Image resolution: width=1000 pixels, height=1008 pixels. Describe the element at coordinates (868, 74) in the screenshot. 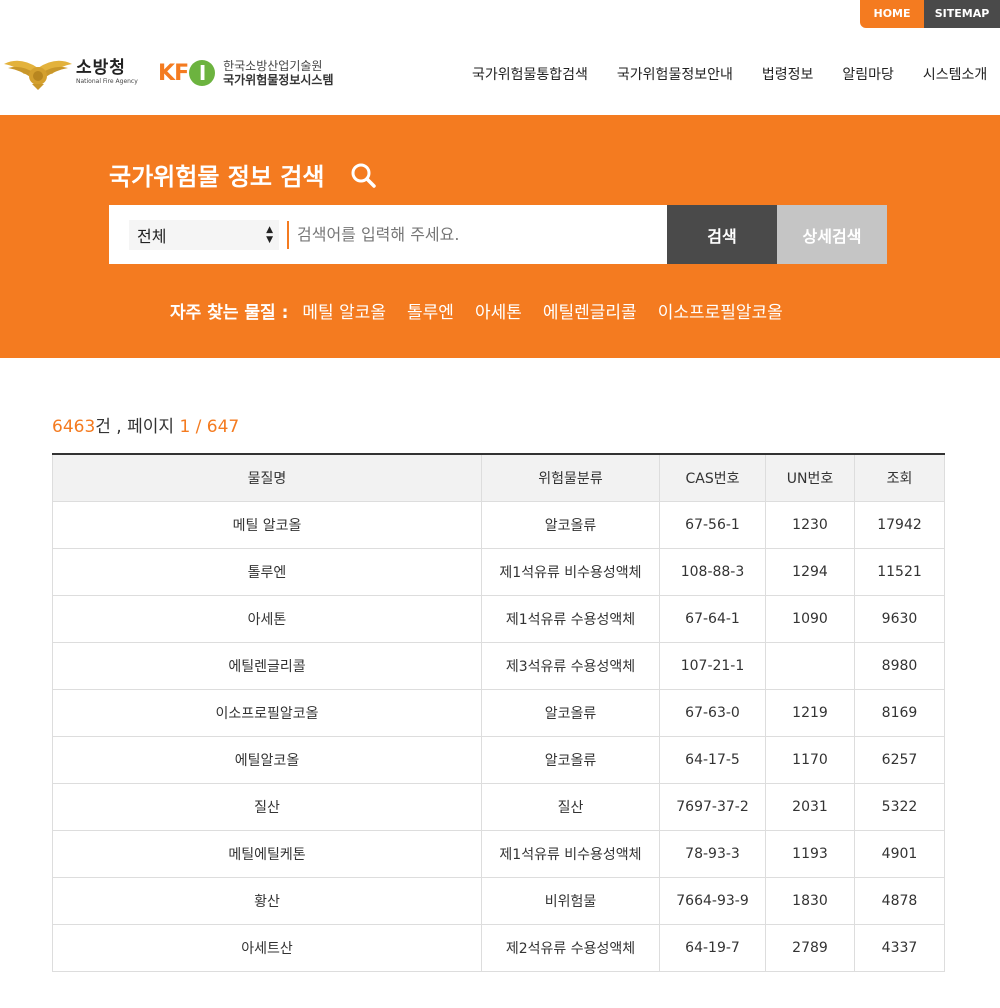

I see `nav-notice: 알림마당` at that location.